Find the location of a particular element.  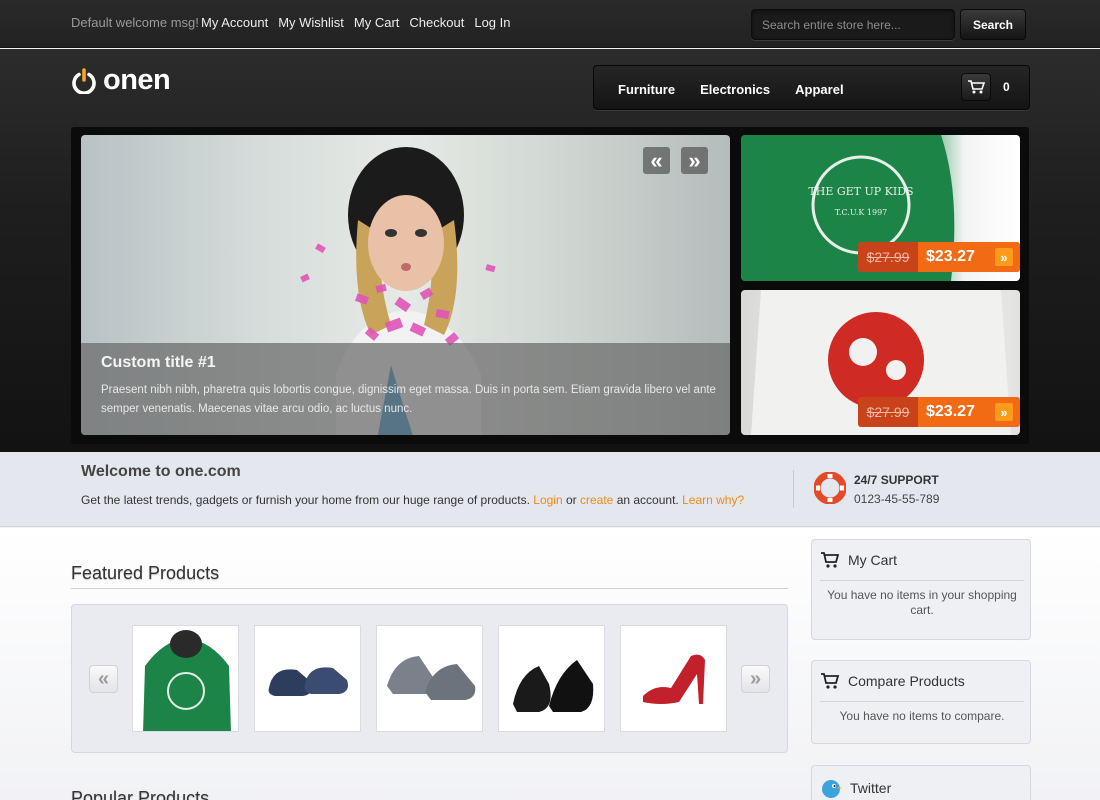

logo-text: onen is located at coordinates (137, 80).